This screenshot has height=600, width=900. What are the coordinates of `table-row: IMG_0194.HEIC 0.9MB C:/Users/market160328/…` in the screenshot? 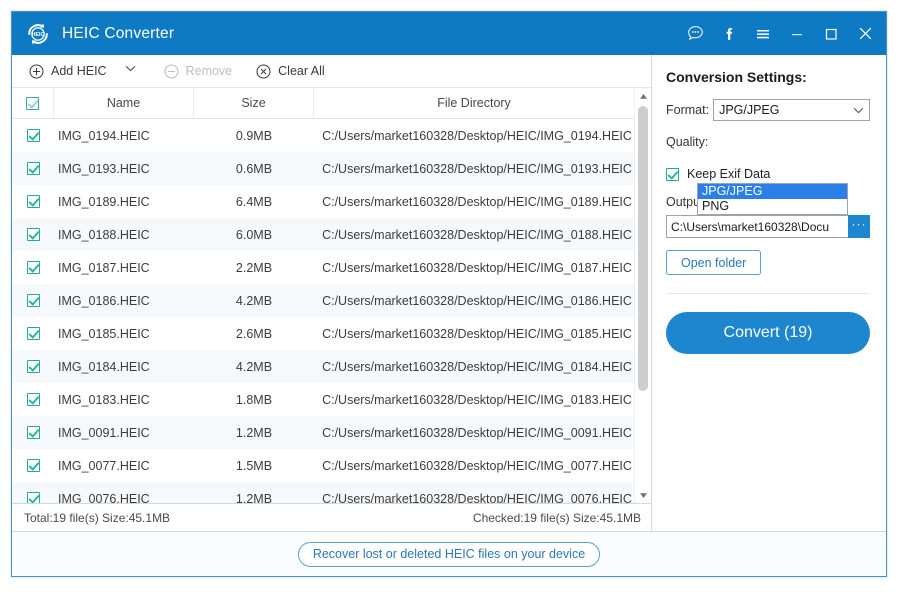 It's located at (323, 135).